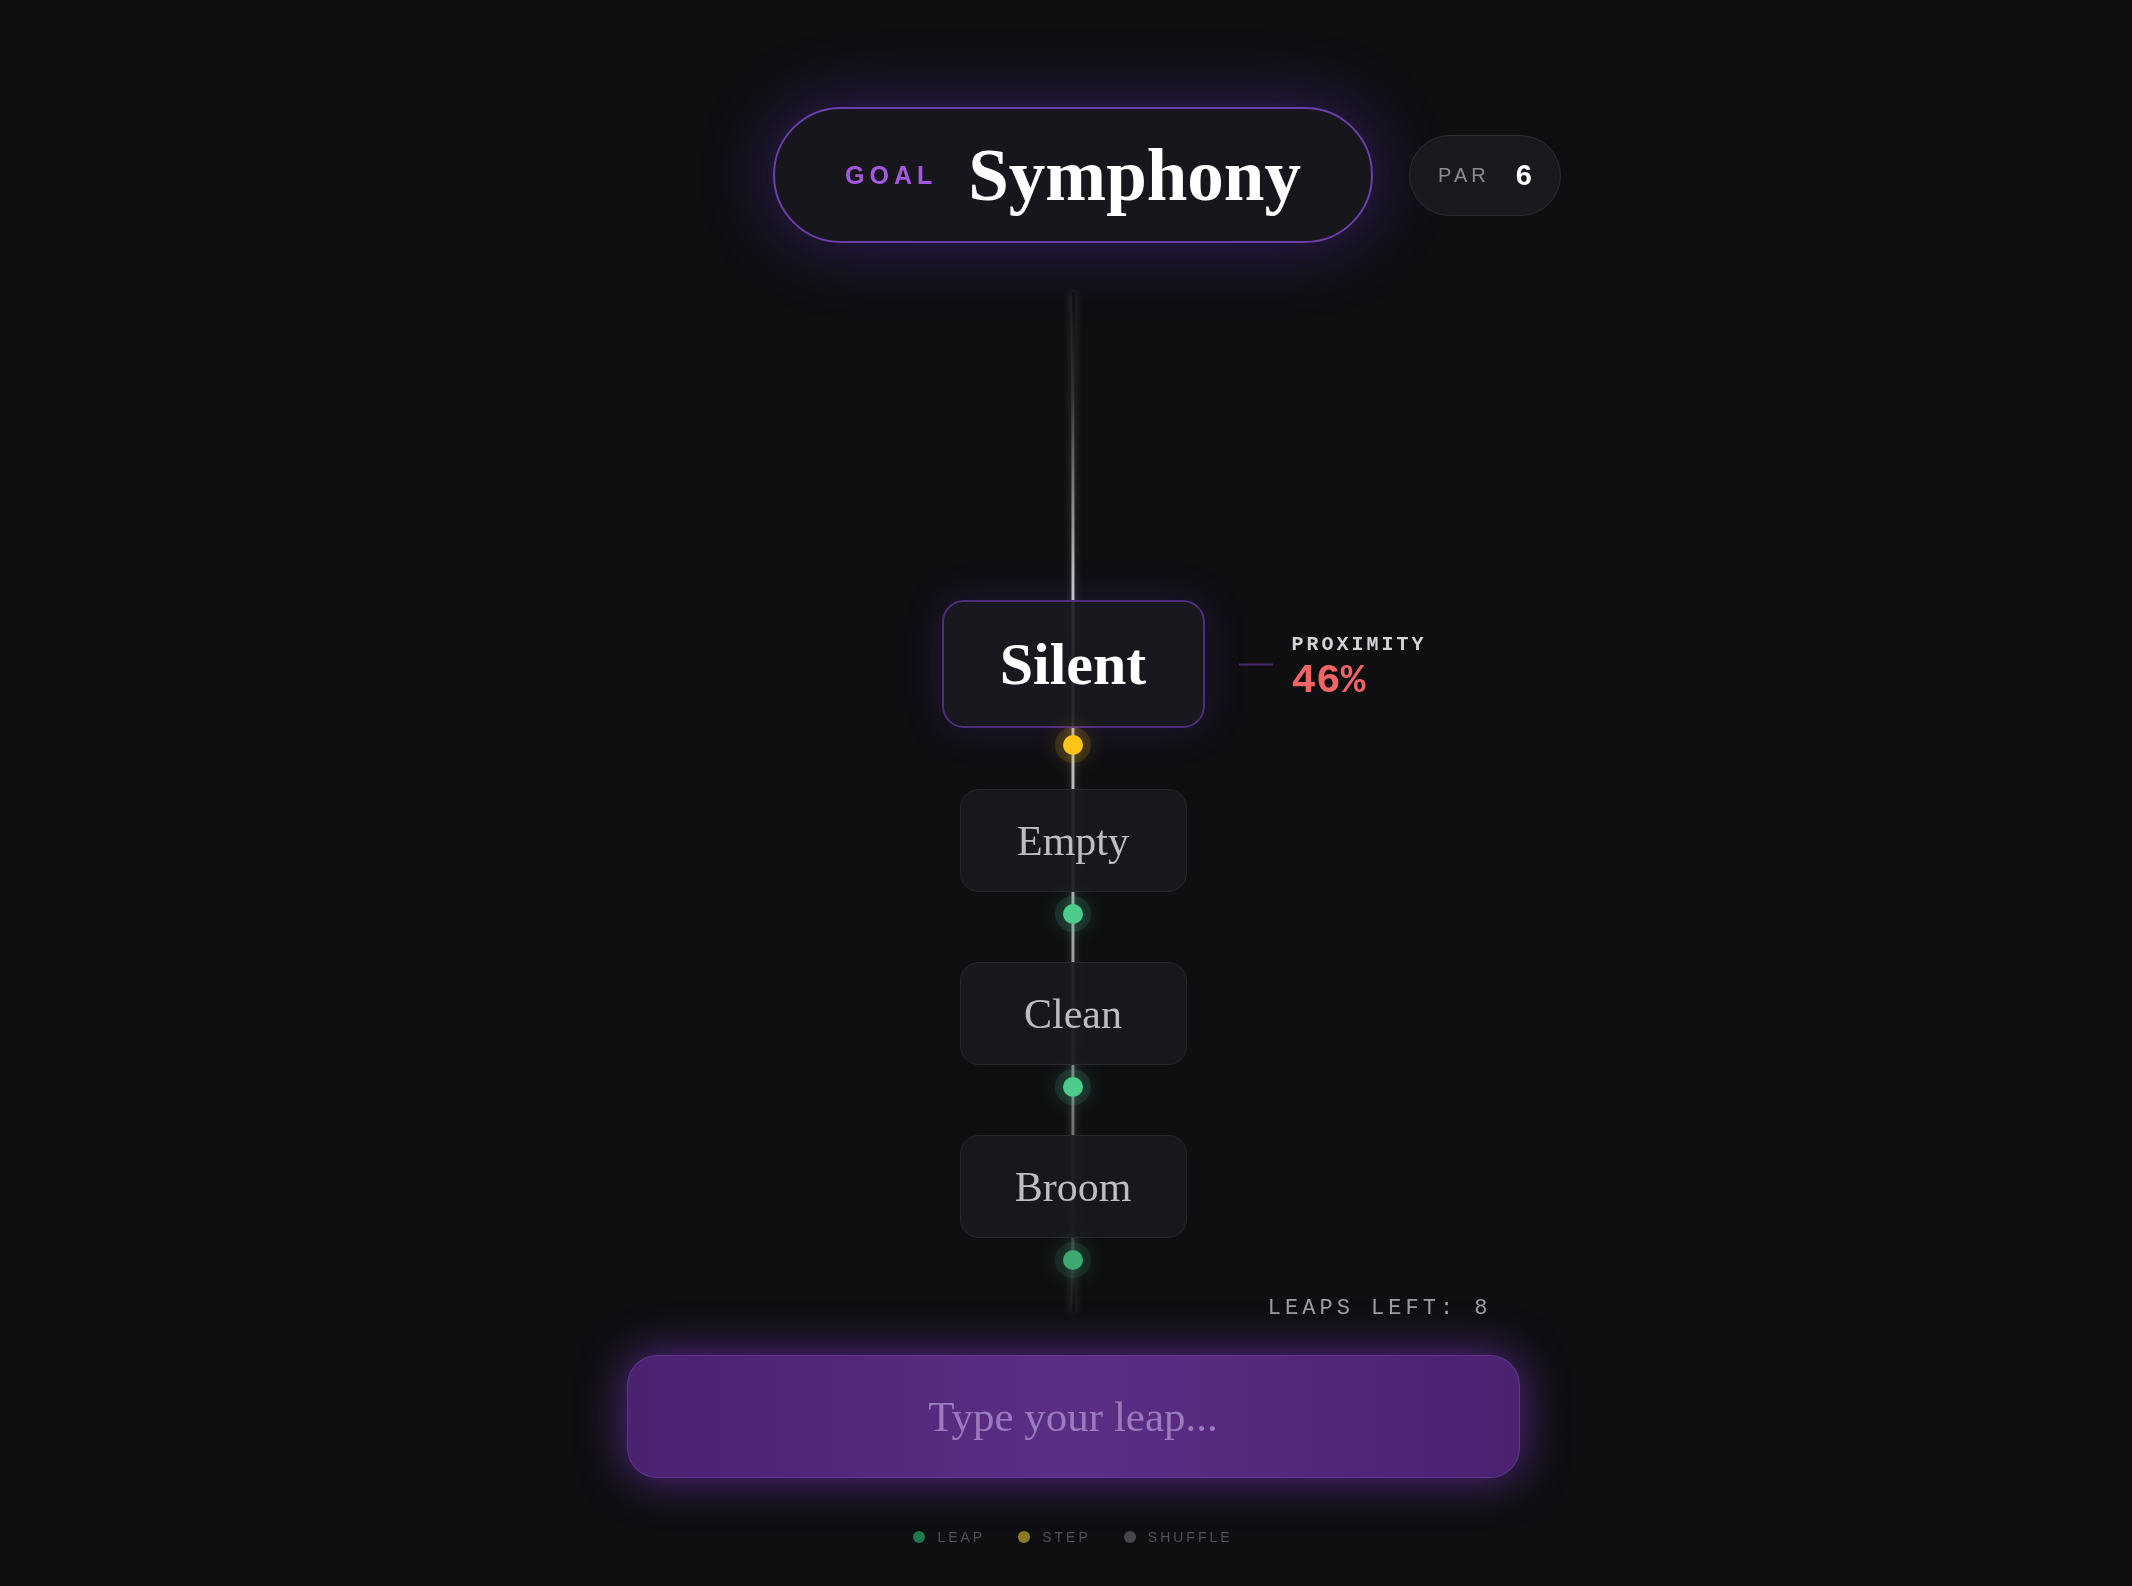 The image size is (2132, 1586). Describe the element at coordinates (891, 175) in the screenshot. I see `goal-label: GOAL` at that location.